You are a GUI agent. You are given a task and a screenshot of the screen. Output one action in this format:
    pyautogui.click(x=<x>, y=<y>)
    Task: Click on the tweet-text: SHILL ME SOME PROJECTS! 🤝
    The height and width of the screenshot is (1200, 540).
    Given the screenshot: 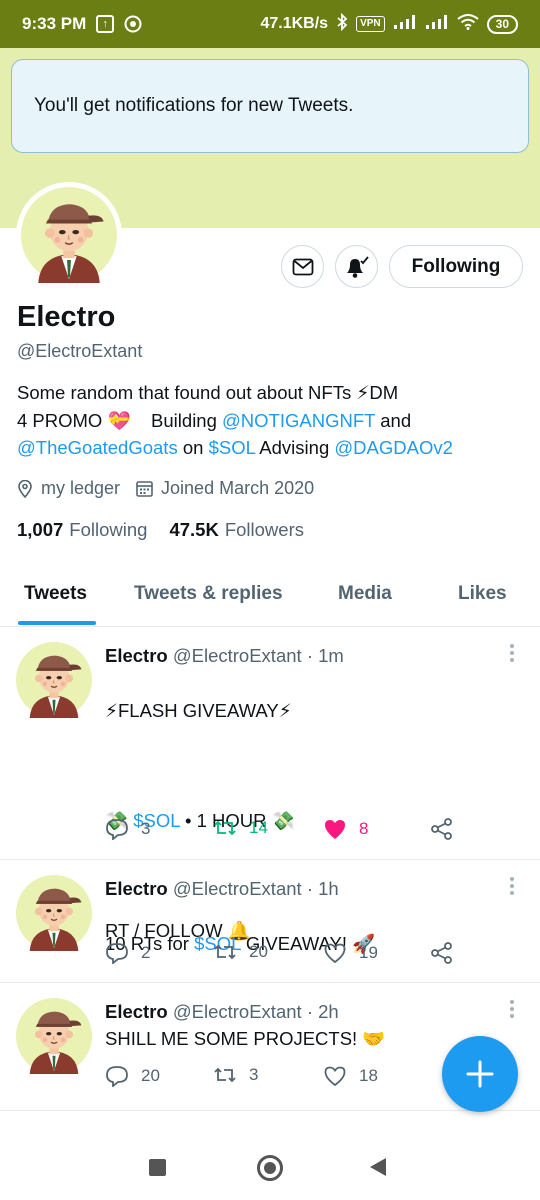 What is the action you would take?
    pyautogui.click(x=245, y=1038)
    